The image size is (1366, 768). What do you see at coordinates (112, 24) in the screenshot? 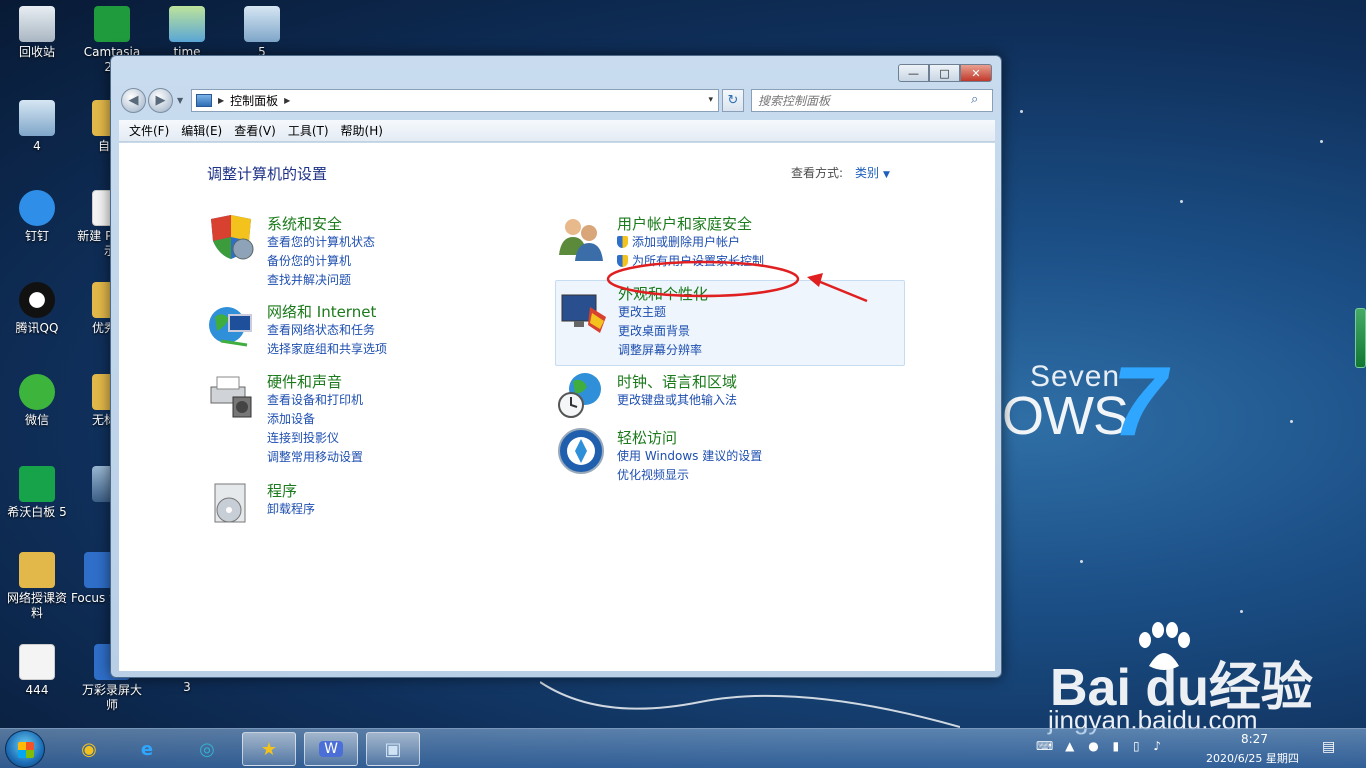
I see `camtasia-icon` at bounding box center [112, 24].